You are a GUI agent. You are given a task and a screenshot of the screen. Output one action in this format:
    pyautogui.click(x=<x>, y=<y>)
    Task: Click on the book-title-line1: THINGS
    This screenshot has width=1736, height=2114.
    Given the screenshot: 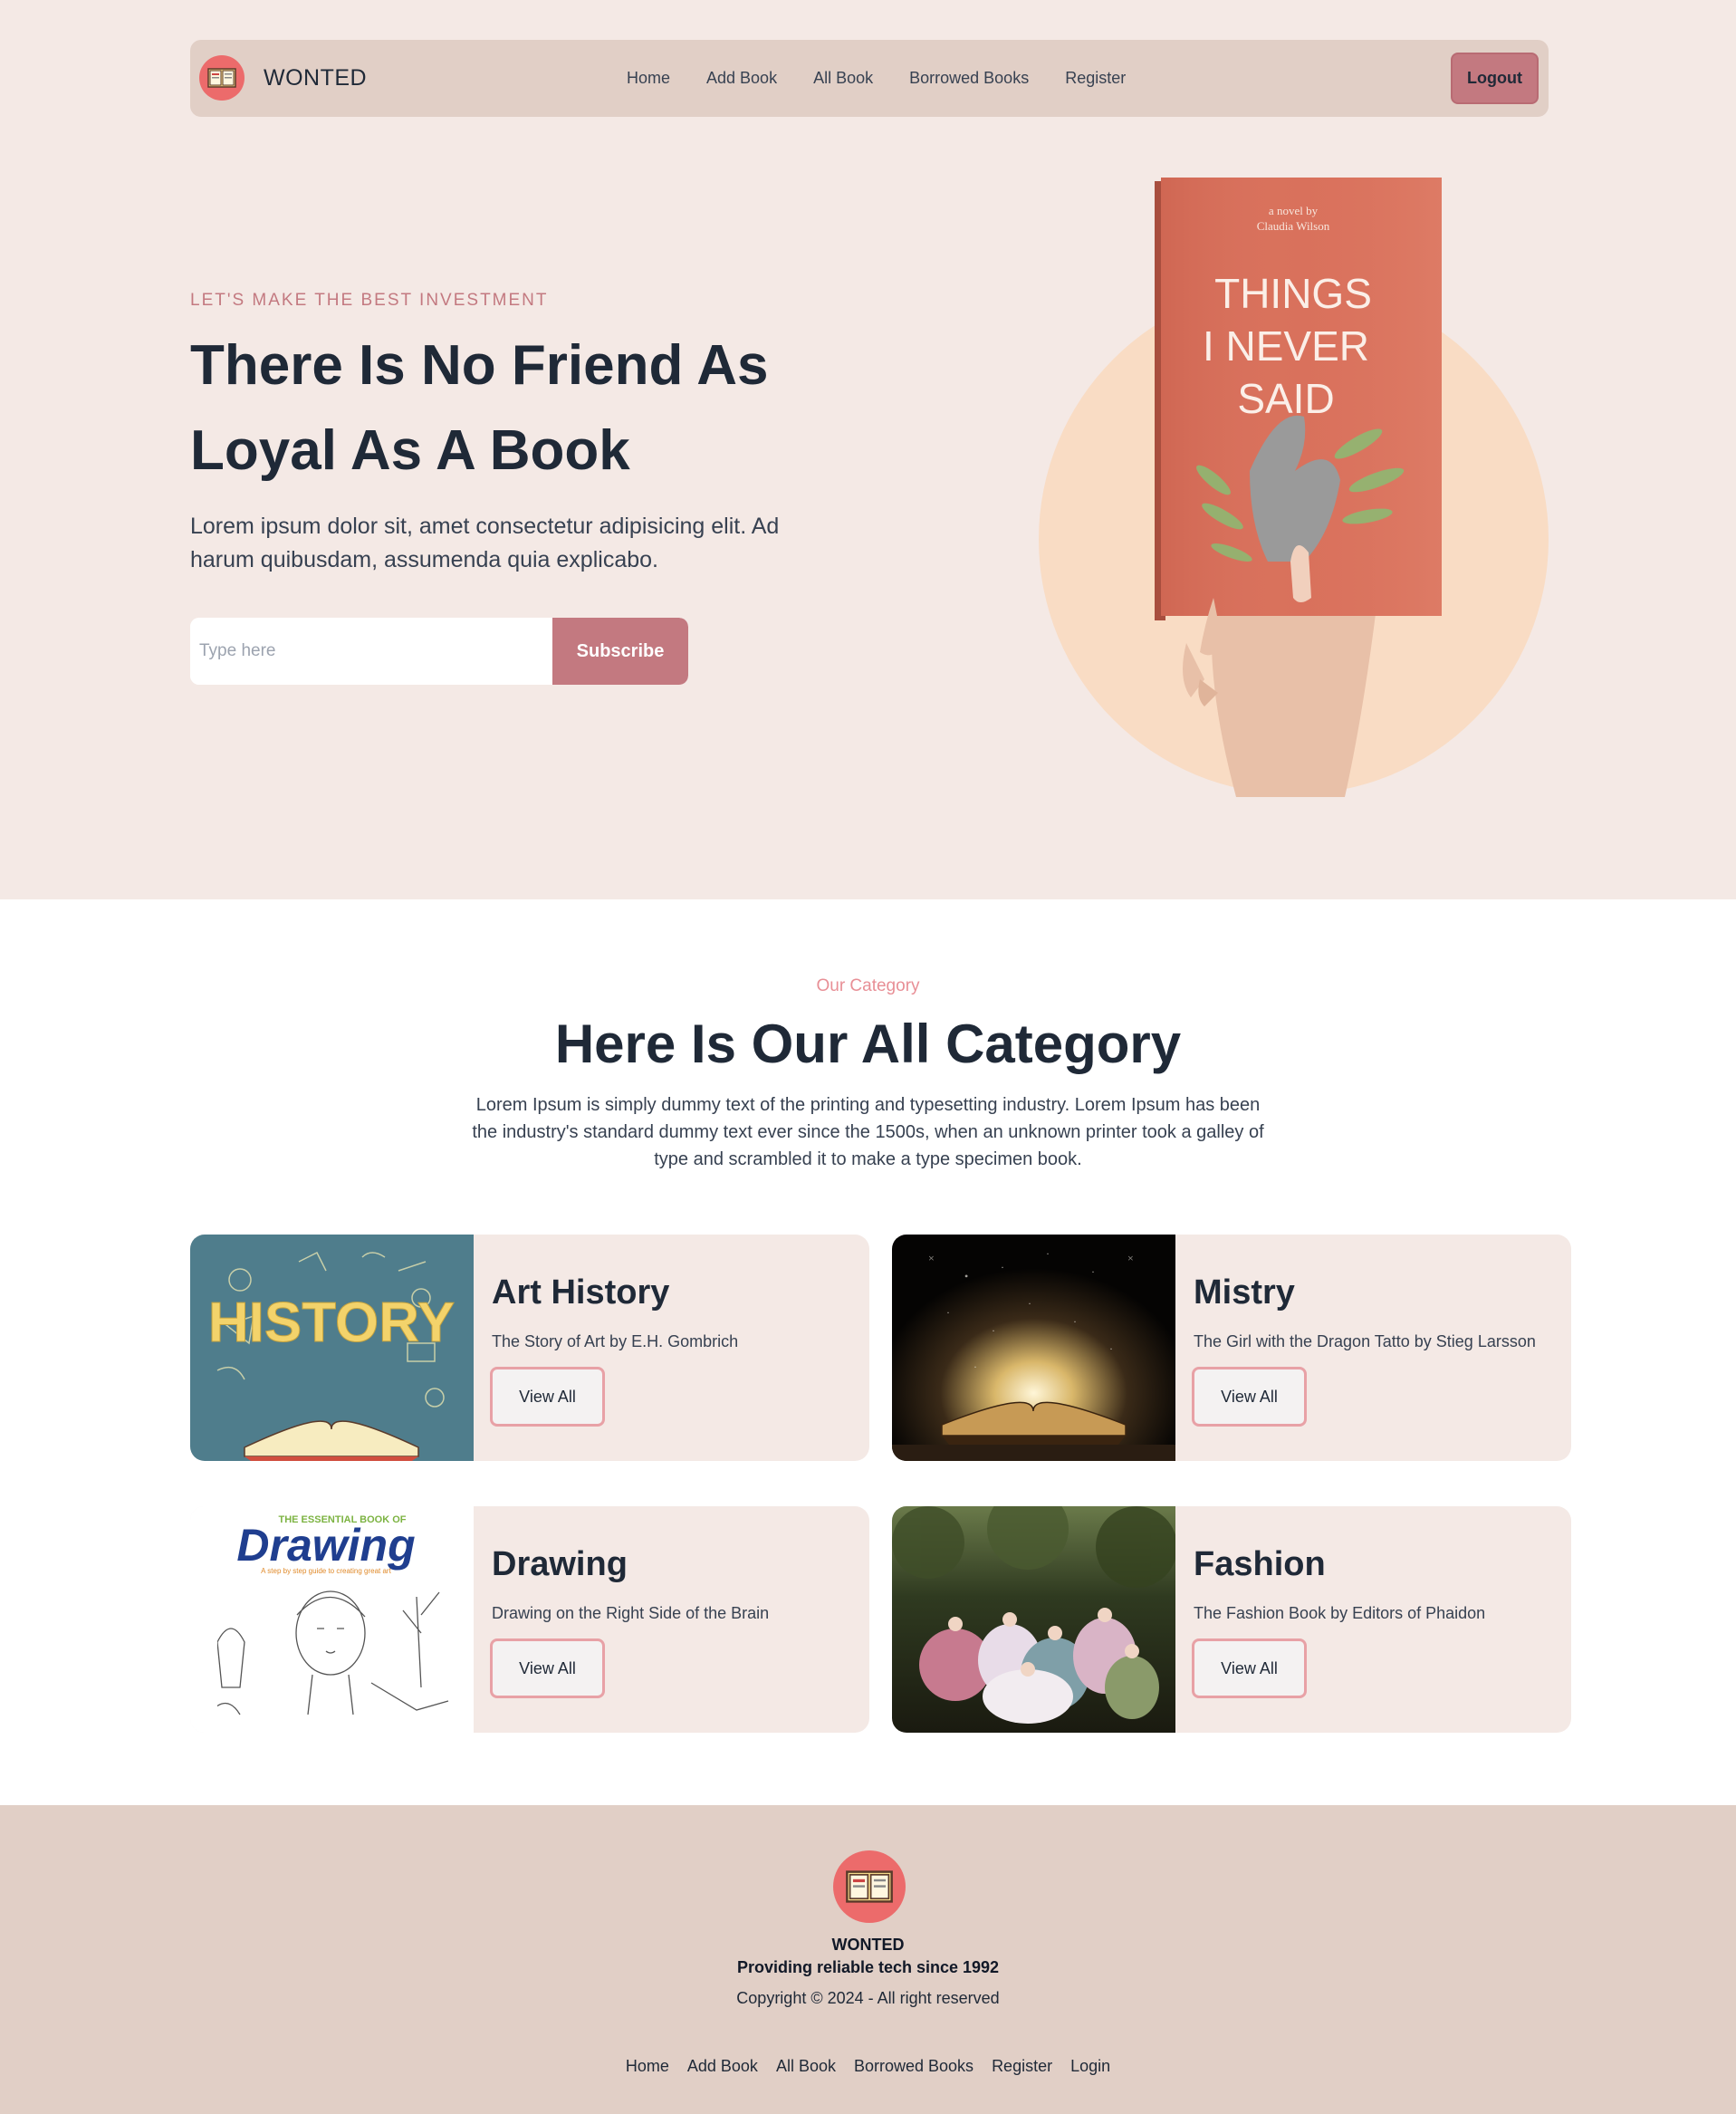 What is the action you would take?
    pyautogui.click(x=1293, y=293)
    